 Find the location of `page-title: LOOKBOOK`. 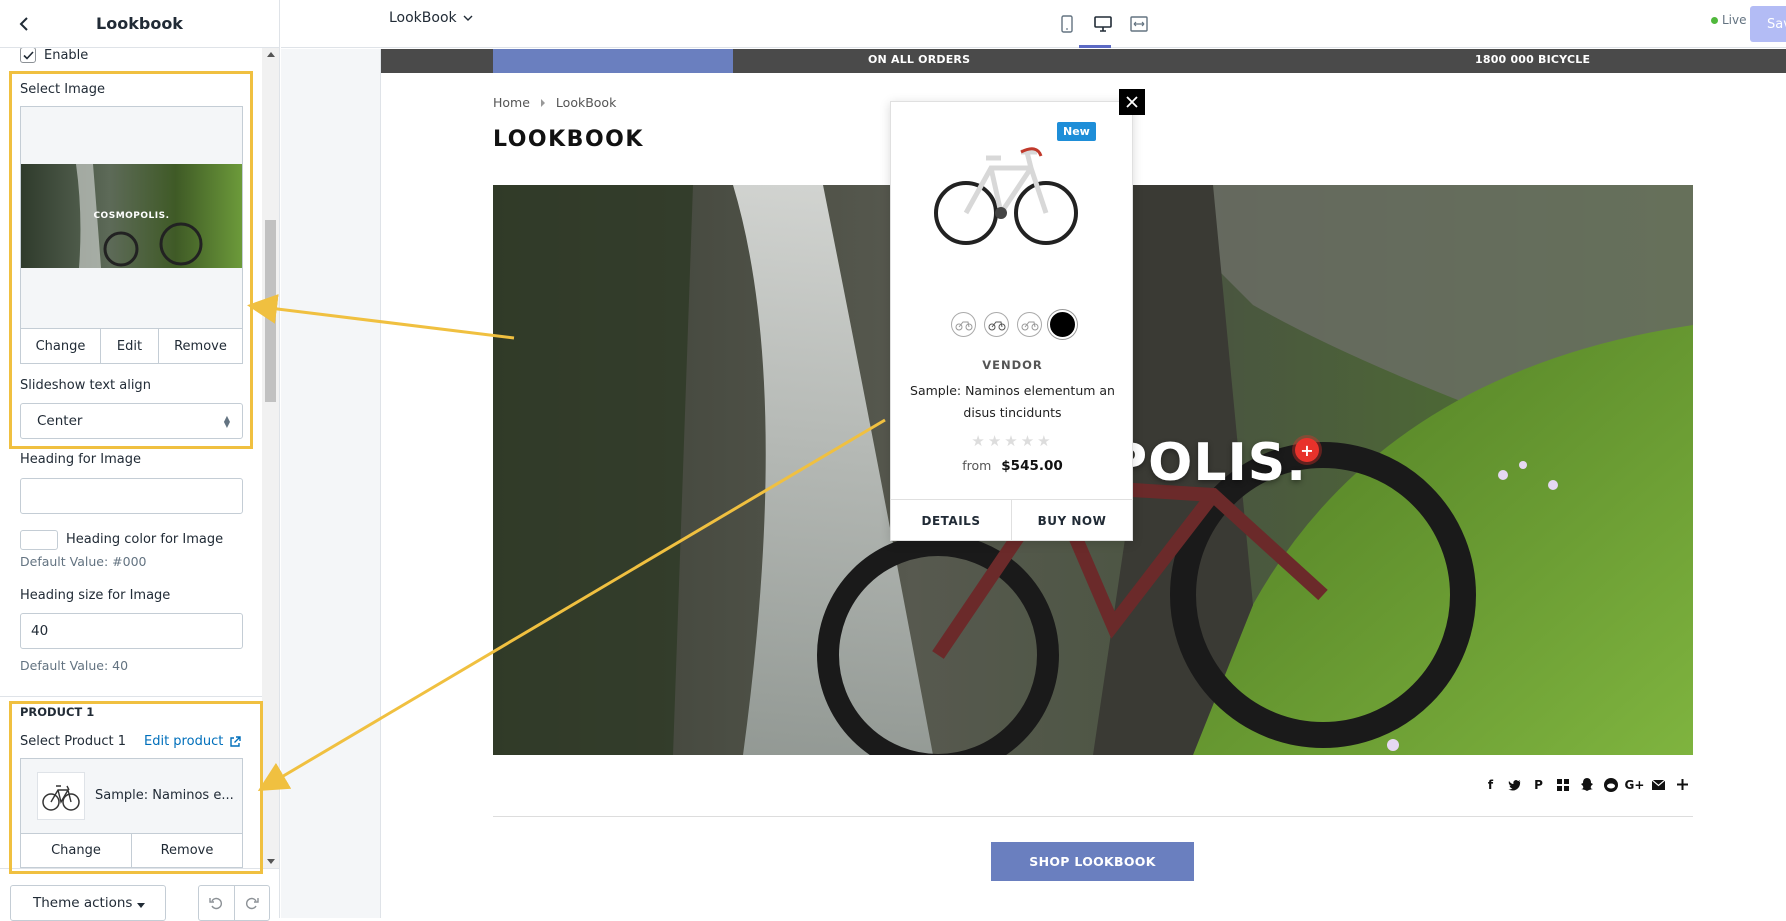

page-title: LOOKBOOK is located at coordinates (568, 139).